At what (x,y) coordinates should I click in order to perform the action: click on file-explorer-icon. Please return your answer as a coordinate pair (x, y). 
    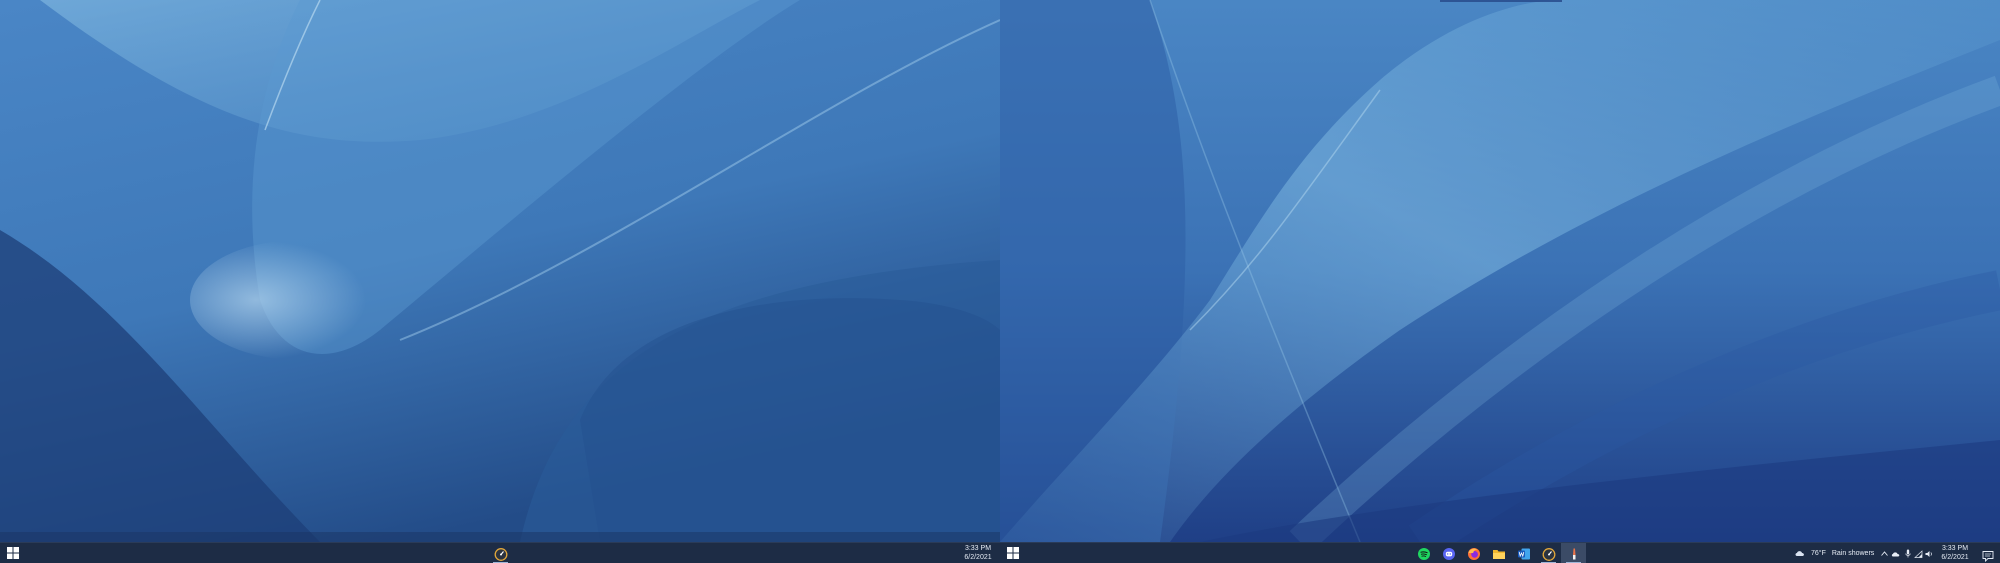
    Looking at the image, I should click on (1498, 554).